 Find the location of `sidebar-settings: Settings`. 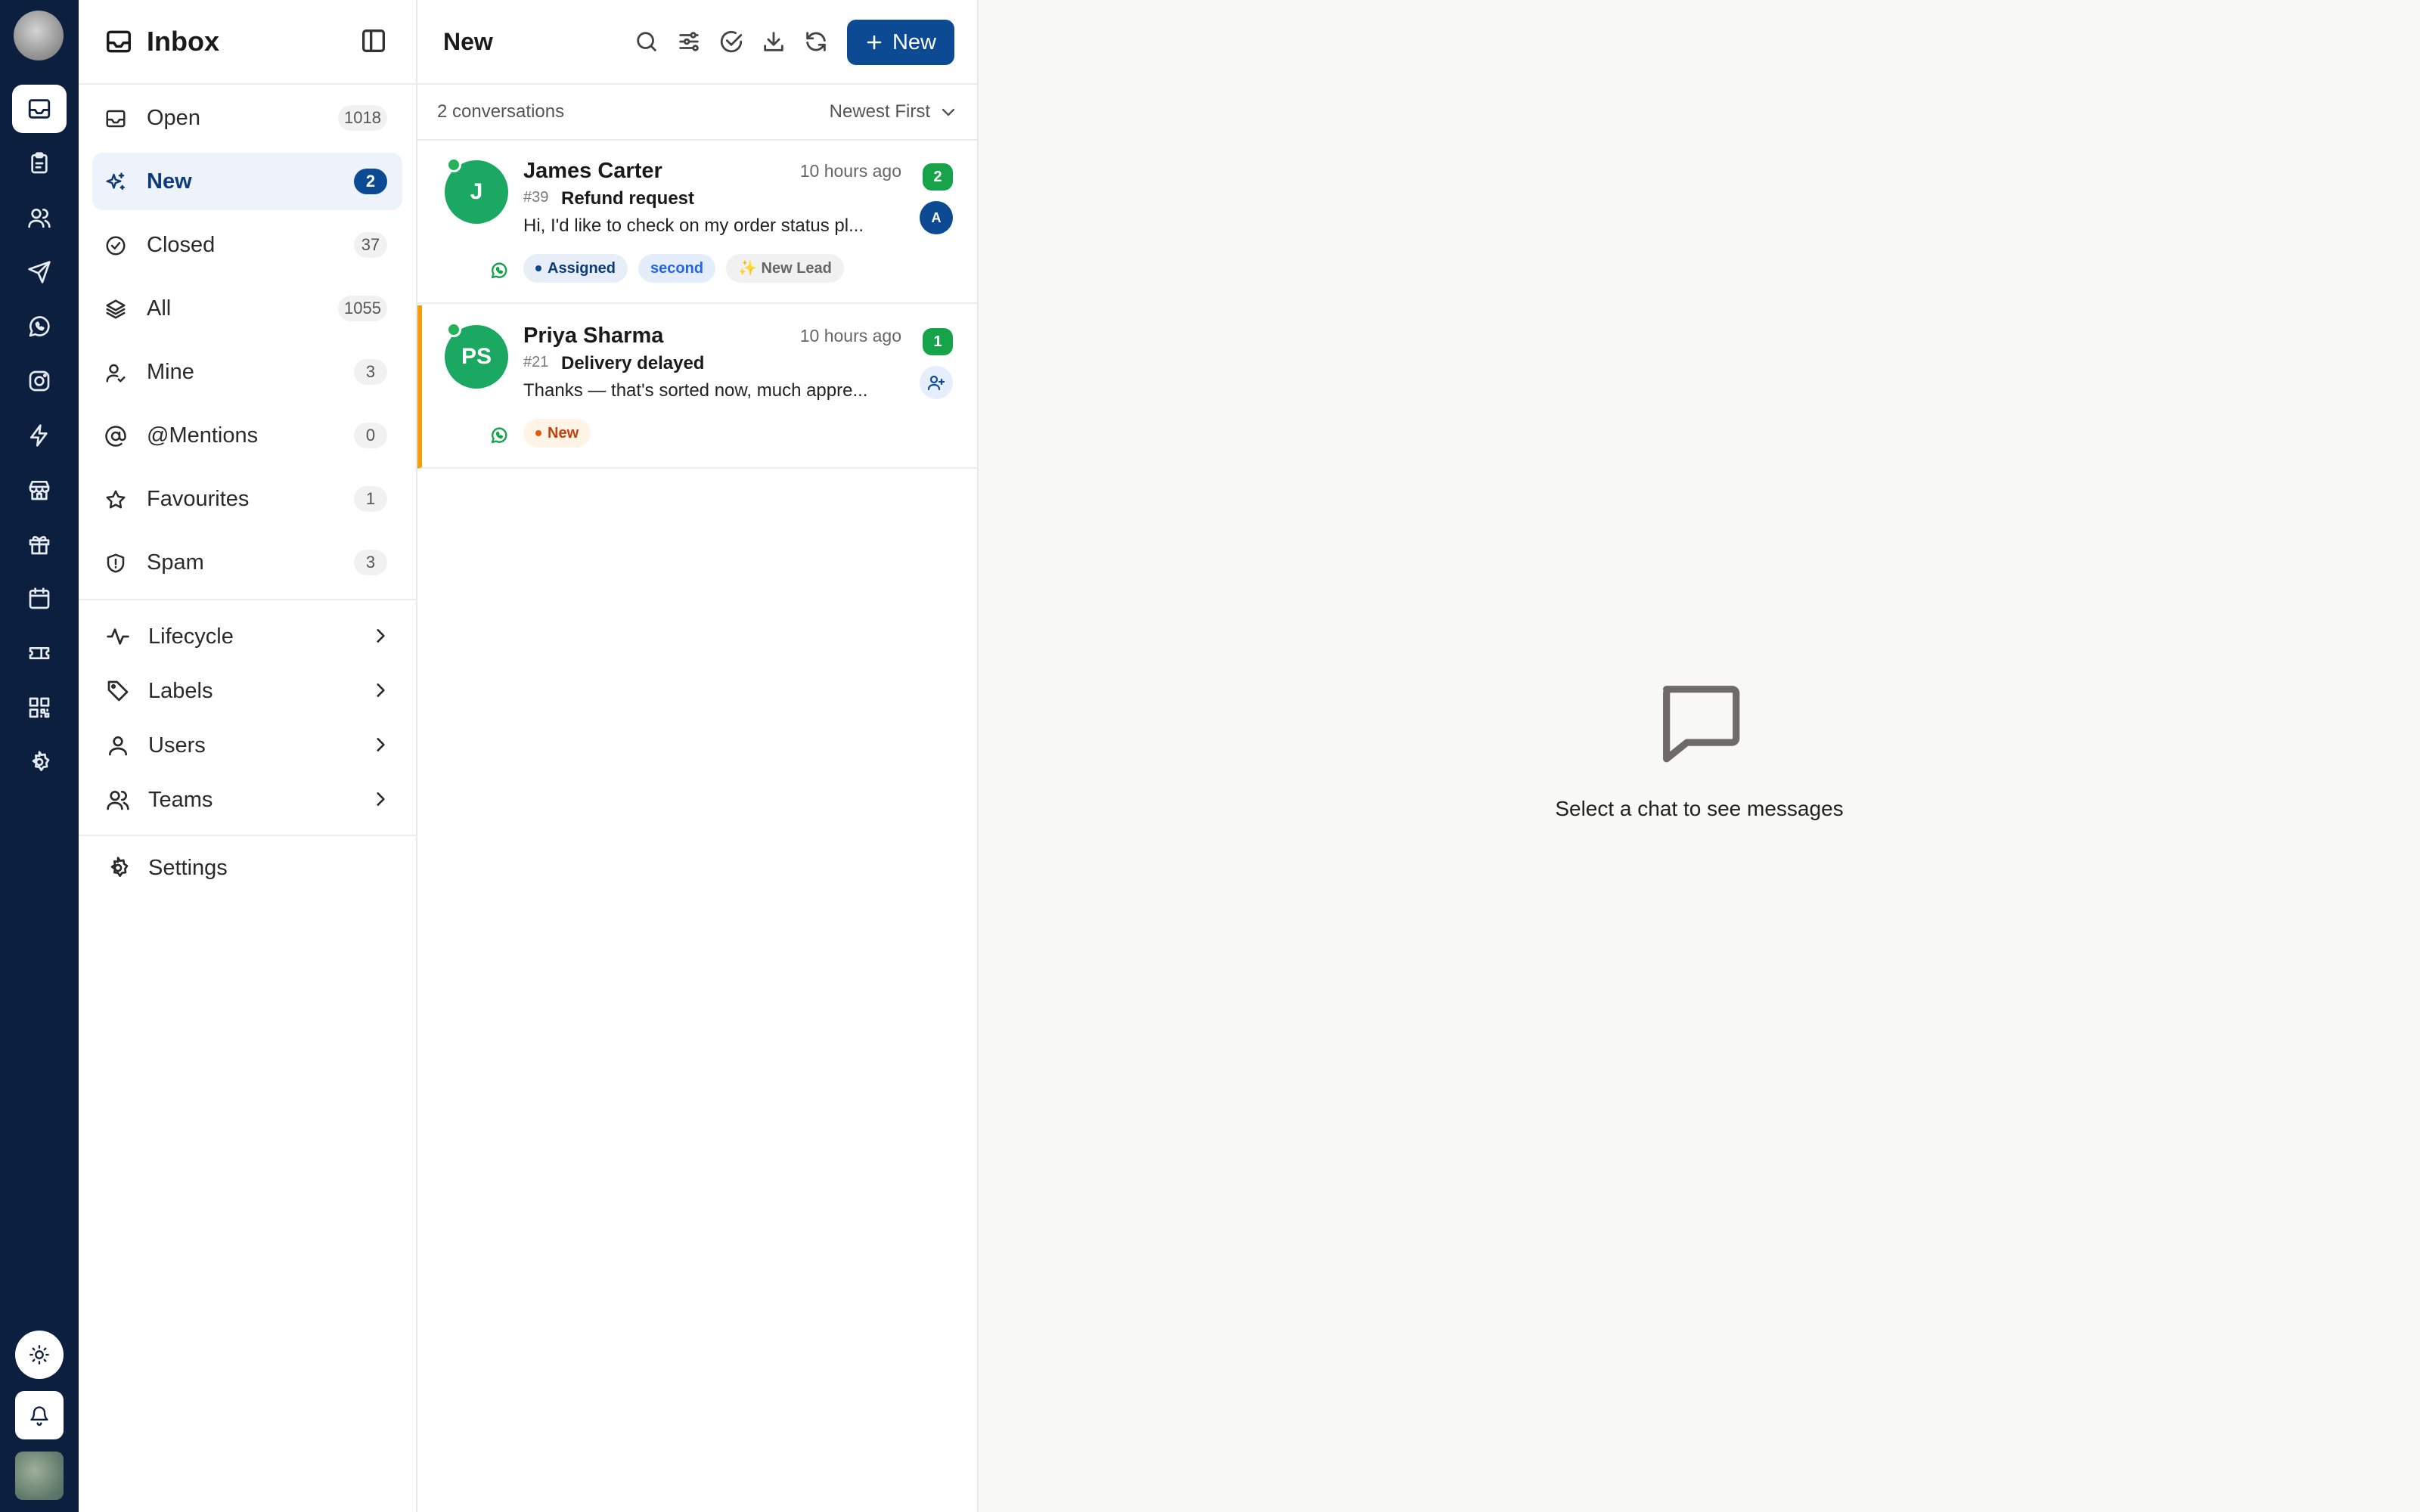

sidebar-settings: Settings is located at coordinates (254, 868).